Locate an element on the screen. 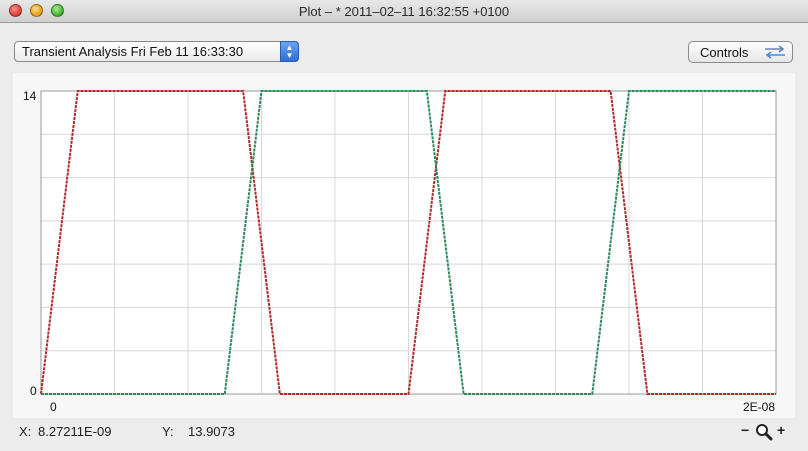  status-bar: X: 8.27211E-09 Y: 13.9073 is located at coordinates (404, 435).